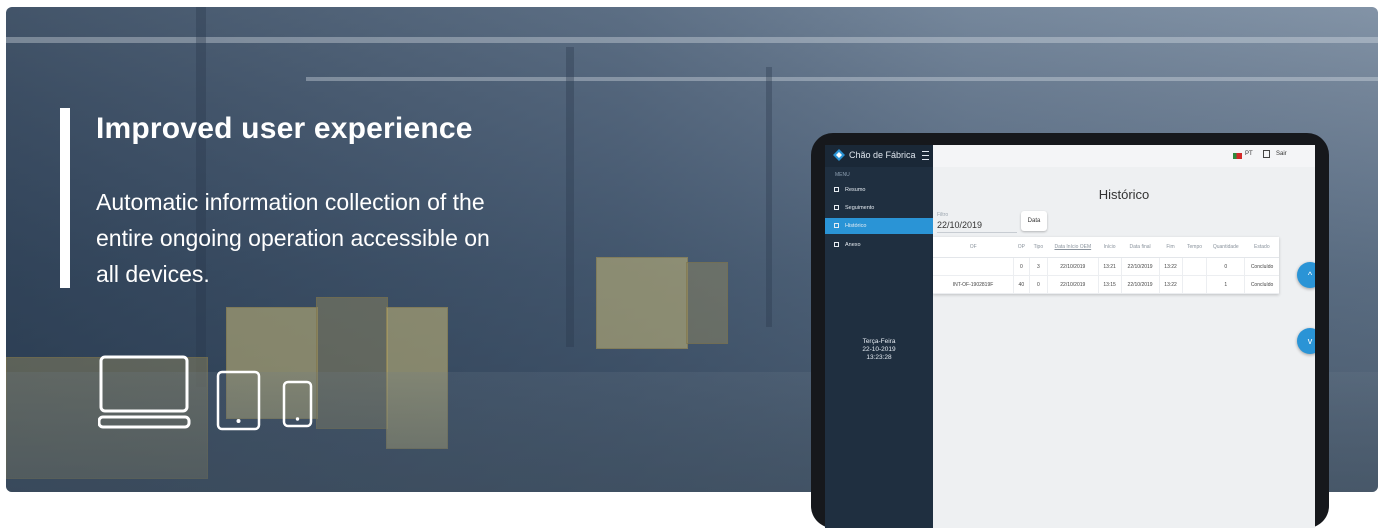 This screenshot has height=528, width=1384. What do you see at coordinates (1140, 247) in the screenshot?
I see `column-header: Data final` at bounding box center [1140, 247].